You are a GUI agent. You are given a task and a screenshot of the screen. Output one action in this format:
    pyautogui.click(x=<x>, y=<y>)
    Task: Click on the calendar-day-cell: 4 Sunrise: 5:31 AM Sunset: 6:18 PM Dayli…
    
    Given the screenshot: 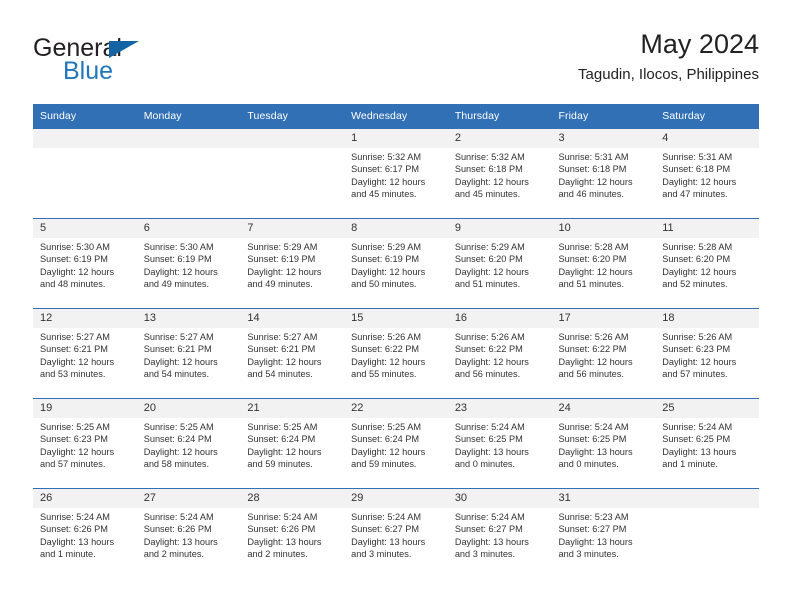 What is the action you would take?
    pyautogui.click(x=707, y=173)
    